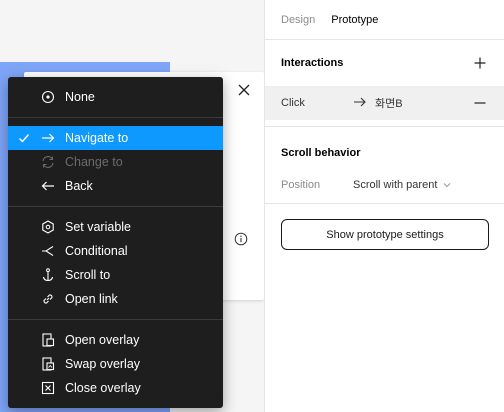  What do you see at coordinates (79, 186) in the screenshot?
I see `menu-item-label: Back` at bounding box center [79, 186].